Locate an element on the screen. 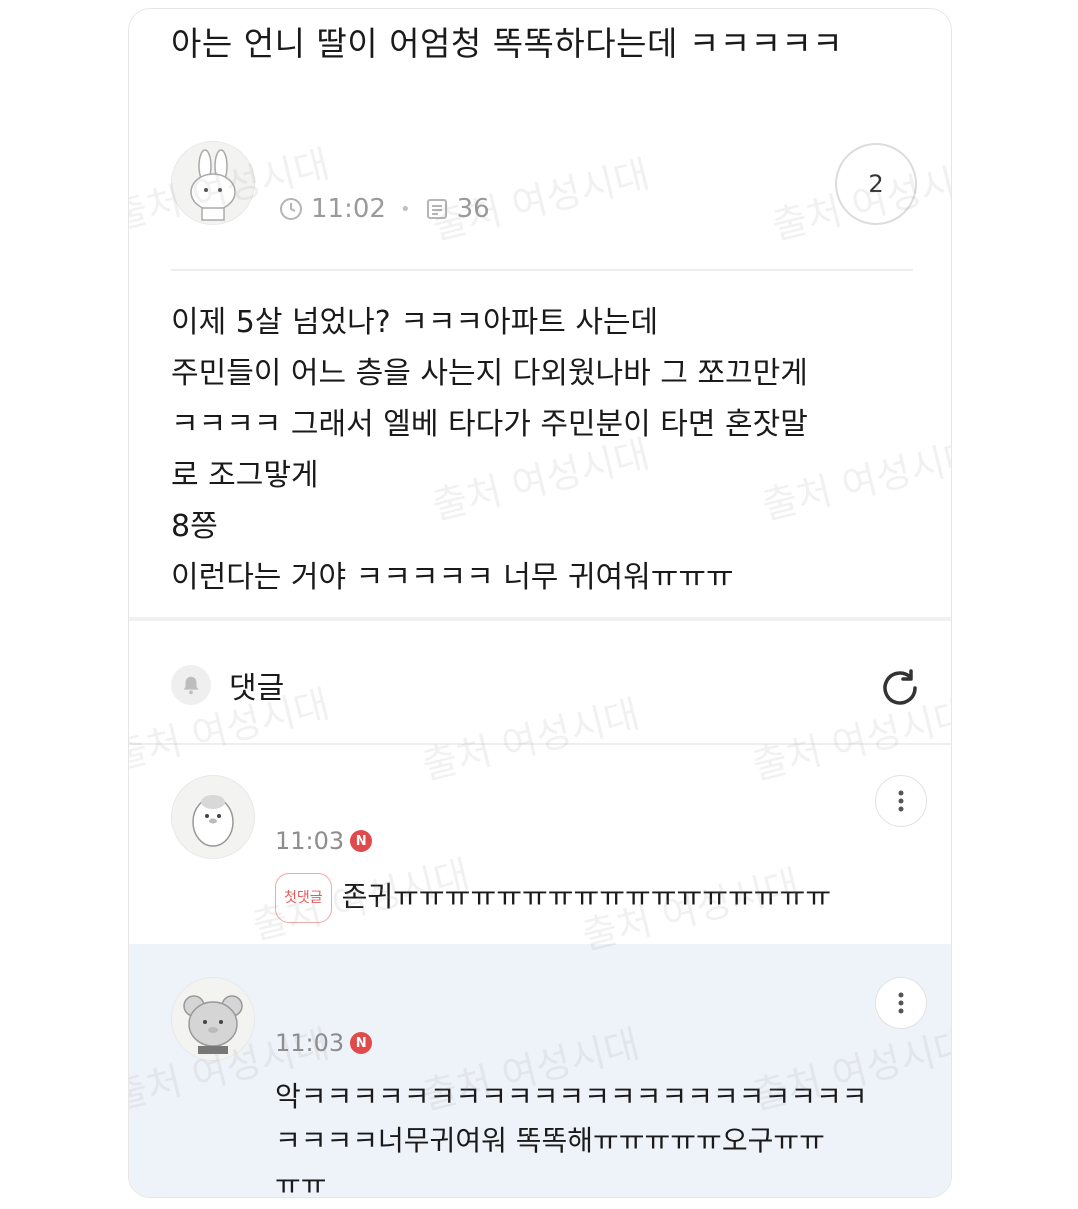  post-time: 11:02 is located at coordinates (348, 209).